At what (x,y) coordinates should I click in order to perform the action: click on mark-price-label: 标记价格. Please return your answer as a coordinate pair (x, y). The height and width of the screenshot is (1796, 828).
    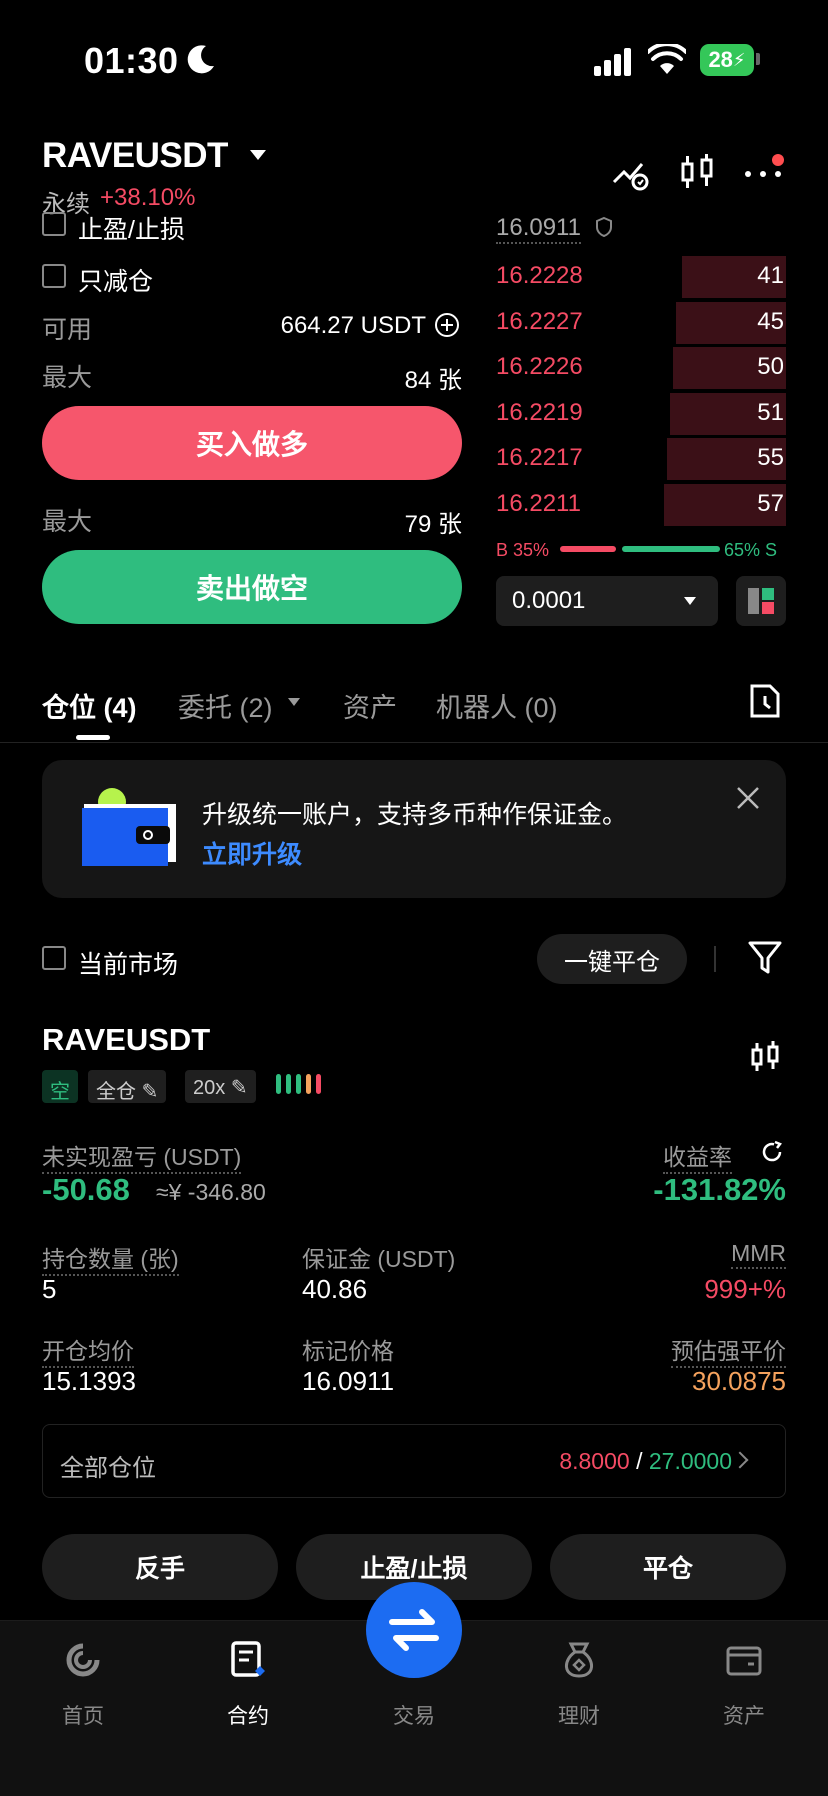
    Looking at the image, I should click on (348, 1351).